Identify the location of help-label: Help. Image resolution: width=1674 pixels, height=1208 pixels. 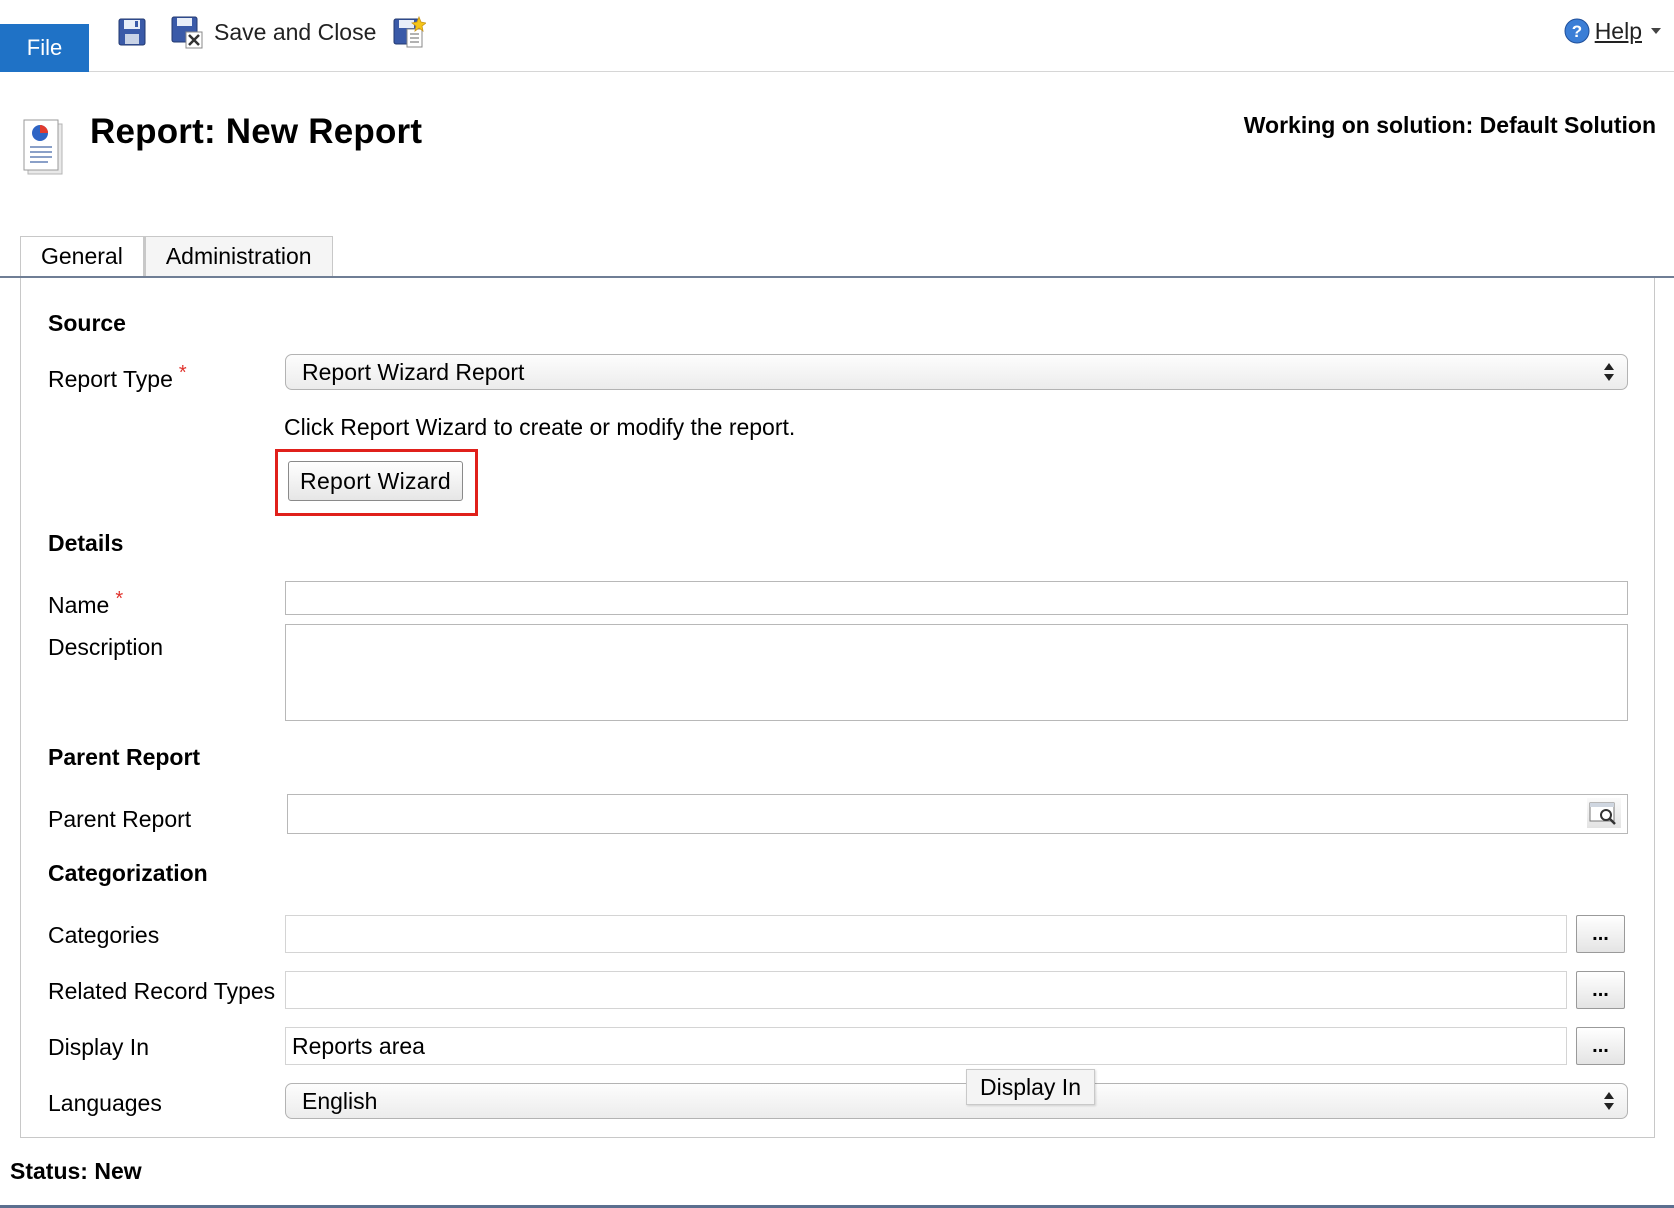
(1618, 30).